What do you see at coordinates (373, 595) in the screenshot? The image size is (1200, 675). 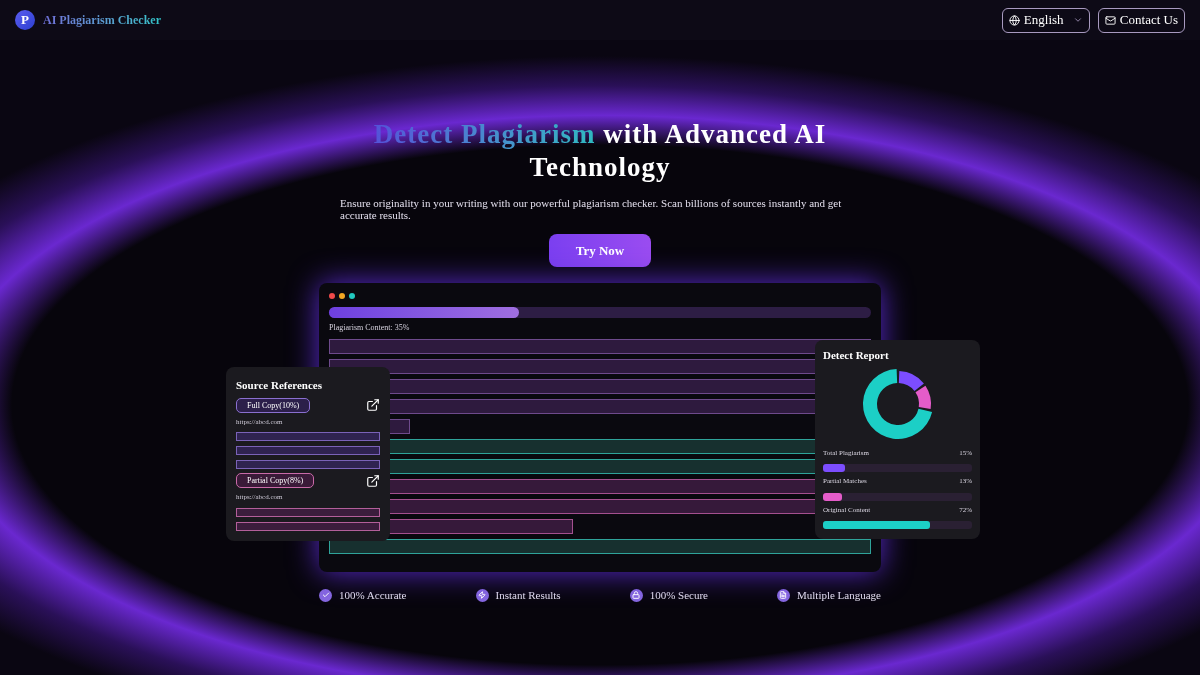 I see `feature-label: 100% Accurate` at bounding box center [373, 595].